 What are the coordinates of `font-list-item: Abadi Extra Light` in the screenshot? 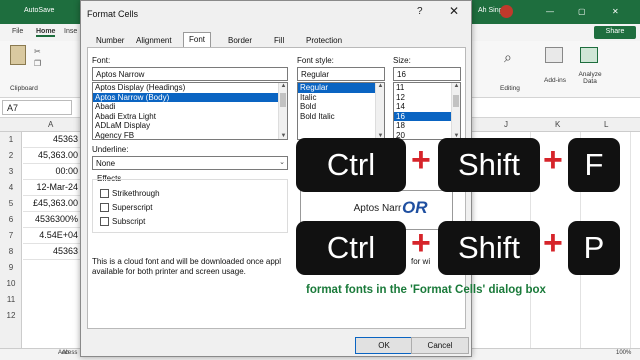 It's located at (190, 117).